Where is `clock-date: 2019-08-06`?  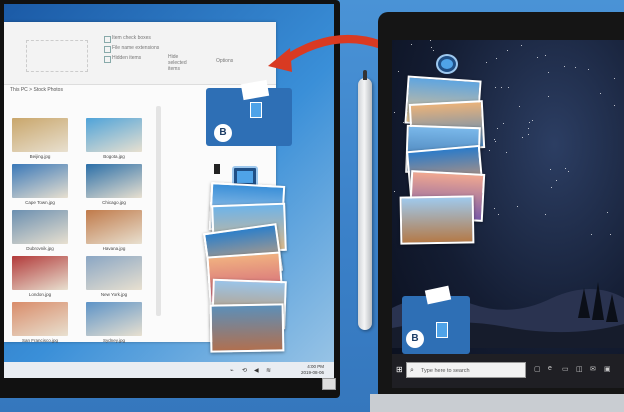 clock-date: 2019-08-06 is located at coordinates (312, 372).